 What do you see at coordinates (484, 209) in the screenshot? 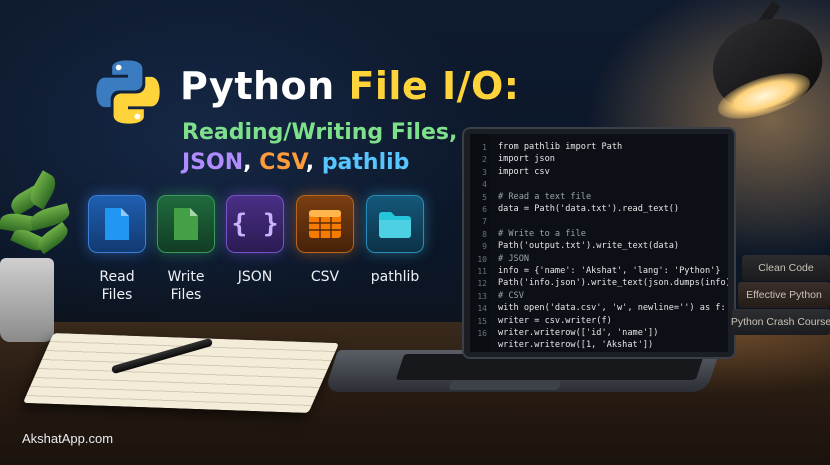
I see `line-number: 6` at bounding box center [484, 209].